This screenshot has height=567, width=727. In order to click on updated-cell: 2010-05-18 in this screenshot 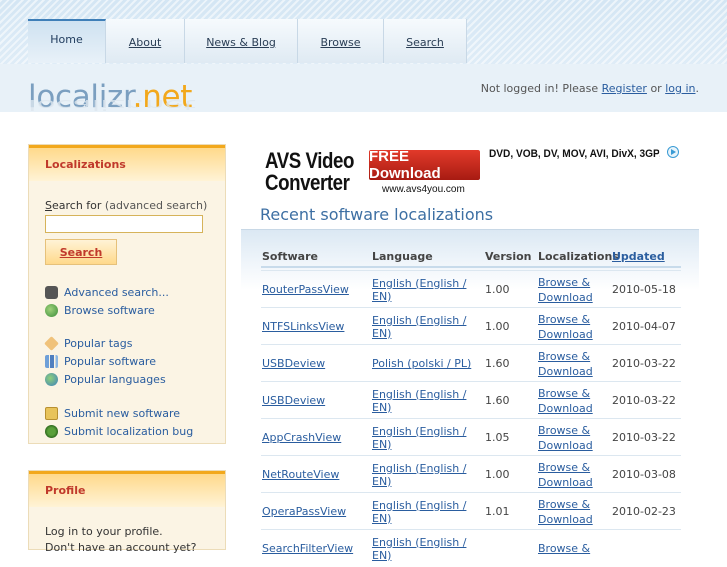, I will do `click(644, 289)`.